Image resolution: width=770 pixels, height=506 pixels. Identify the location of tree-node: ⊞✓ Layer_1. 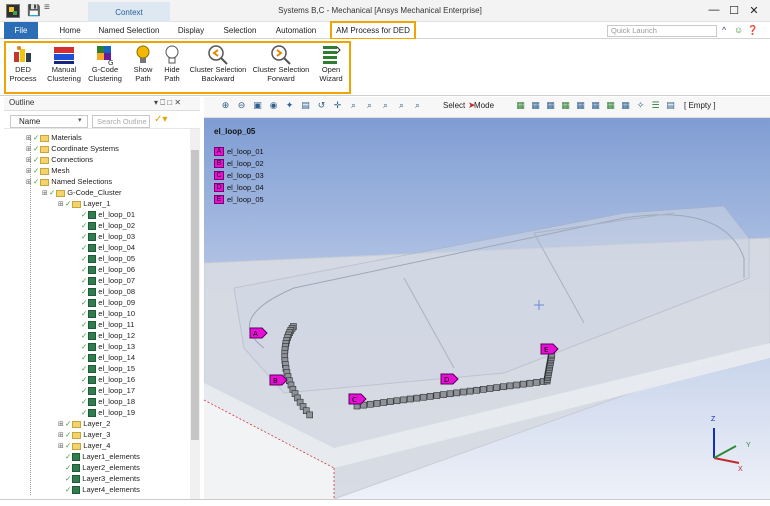
(84, 203).